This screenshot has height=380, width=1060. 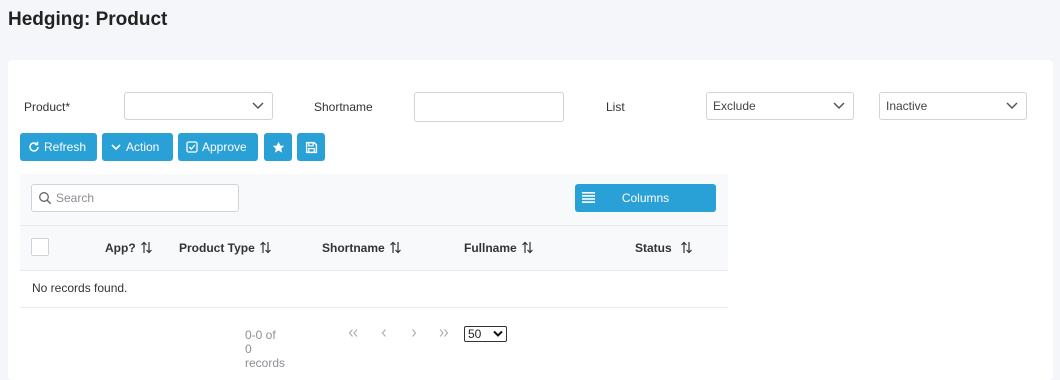 I want to click on search-input: Search, so click(x=135, y=198).